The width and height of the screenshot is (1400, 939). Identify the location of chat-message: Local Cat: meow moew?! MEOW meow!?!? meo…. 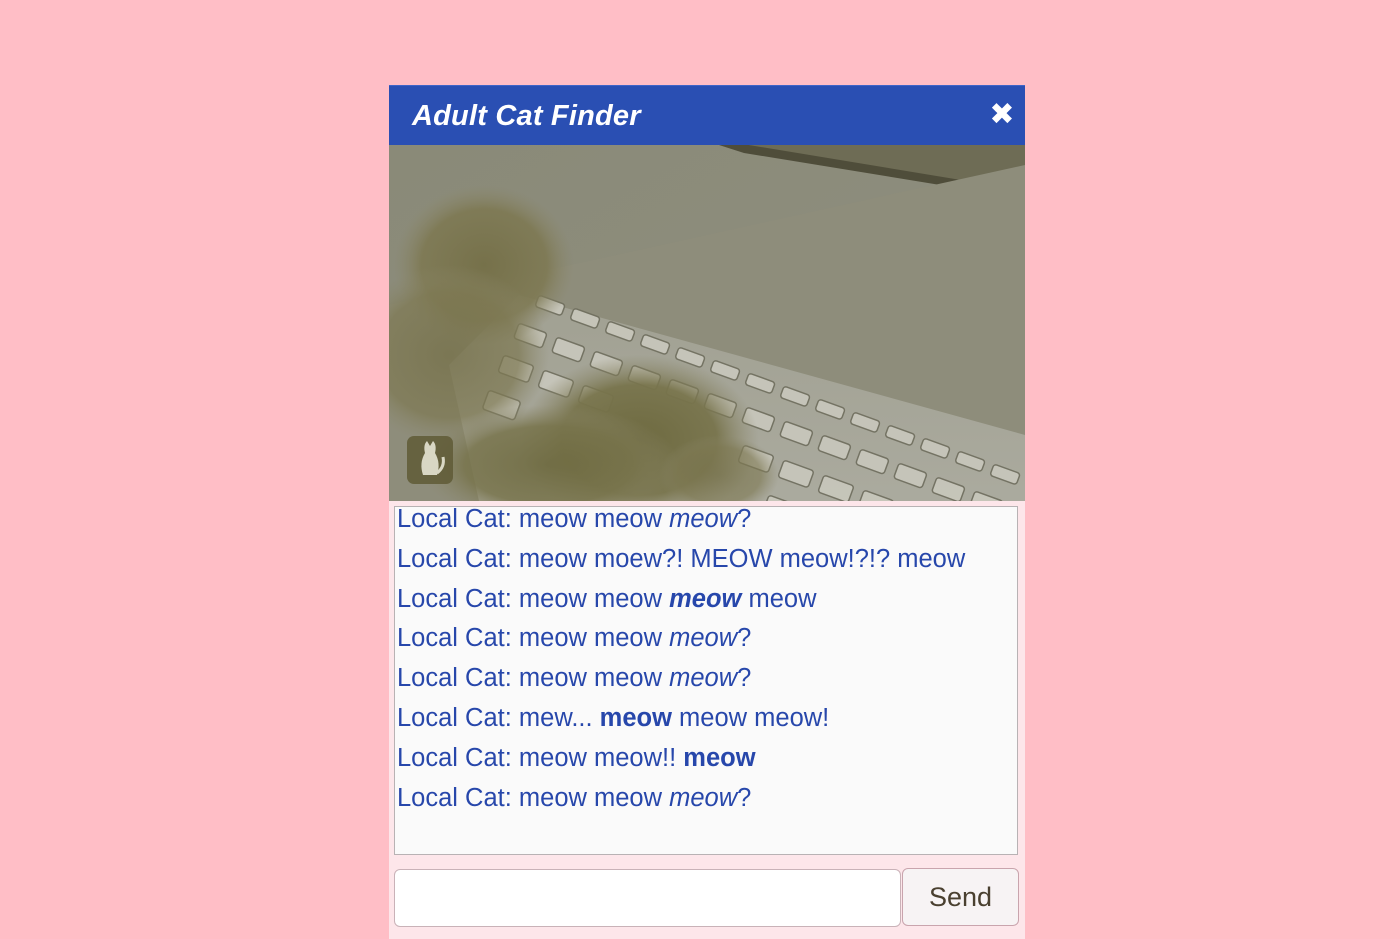
(697, 560).